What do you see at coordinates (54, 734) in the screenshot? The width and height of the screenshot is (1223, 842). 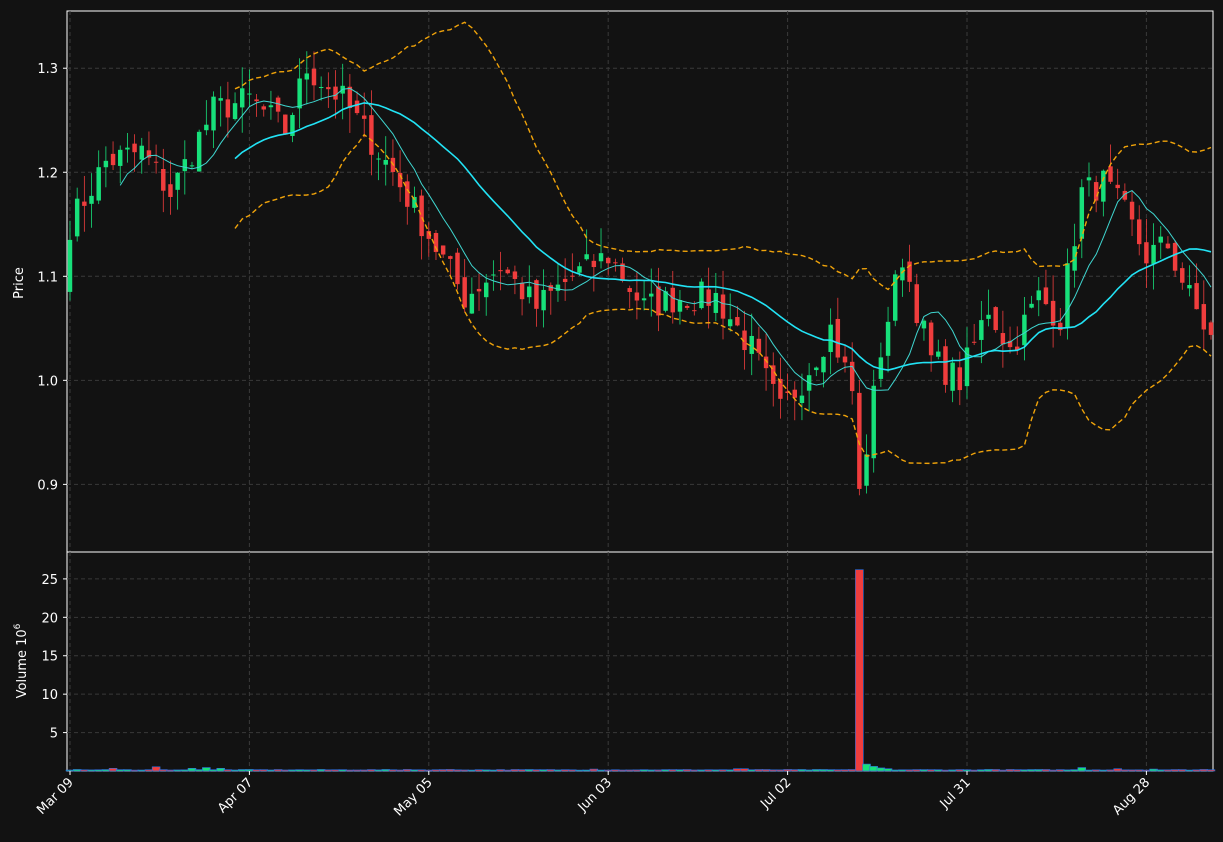 I see `volume-tick-label: 5` at bounding box center [54, 734].